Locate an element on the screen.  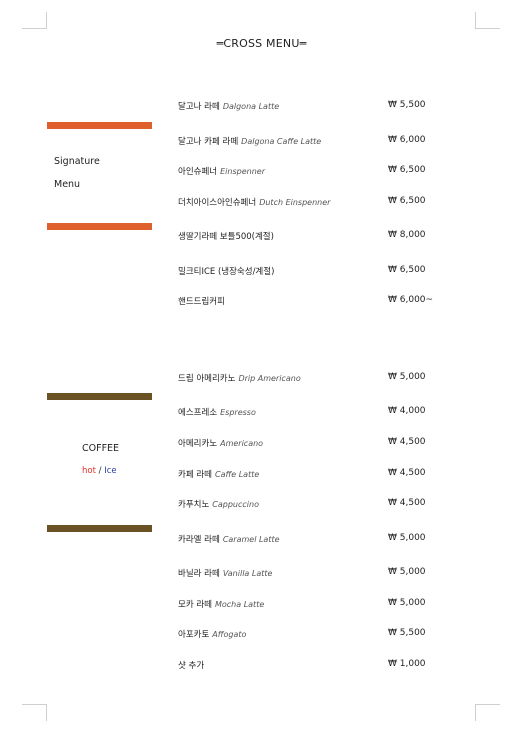
menu-item-affogato: 아포카토 Affogato ₩ 5,500 is located at coordinates (308, 635).